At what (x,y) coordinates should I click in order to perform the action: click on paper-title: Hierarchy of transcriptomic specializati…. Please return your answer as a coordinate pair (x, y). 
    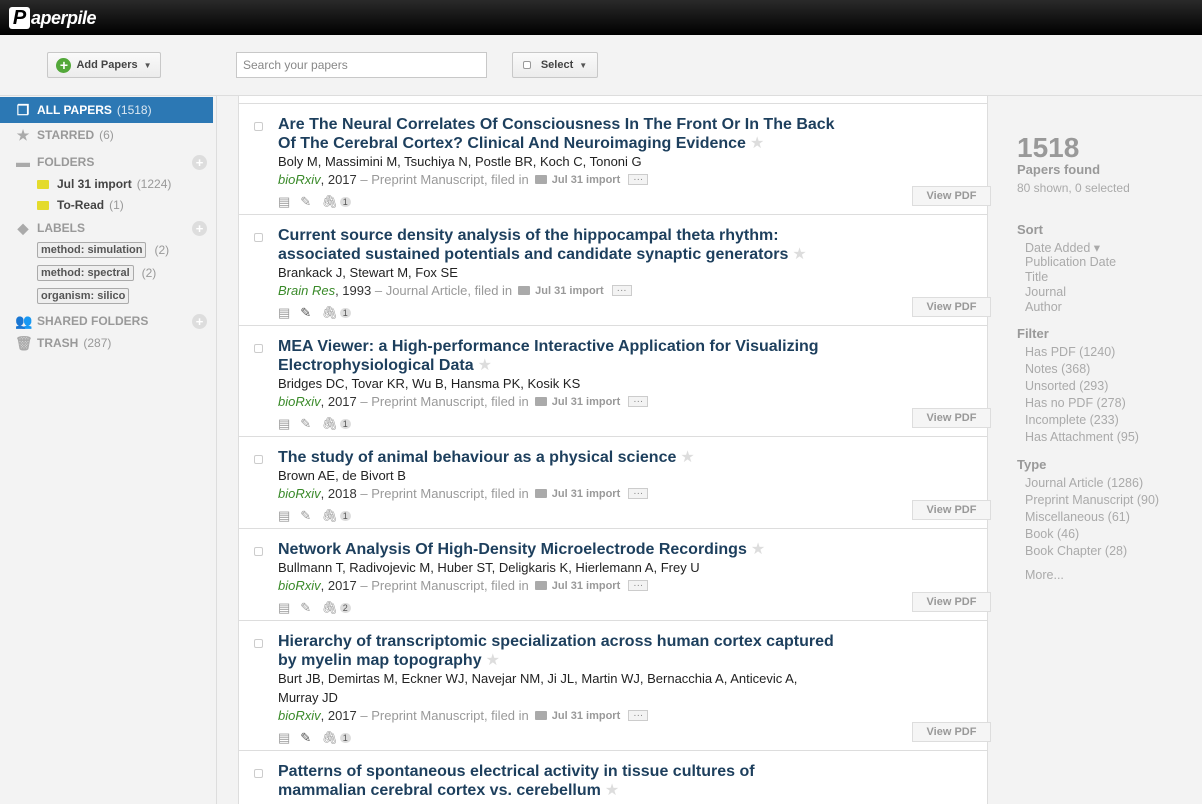
    Looking at the image, I should click on (558, 651).